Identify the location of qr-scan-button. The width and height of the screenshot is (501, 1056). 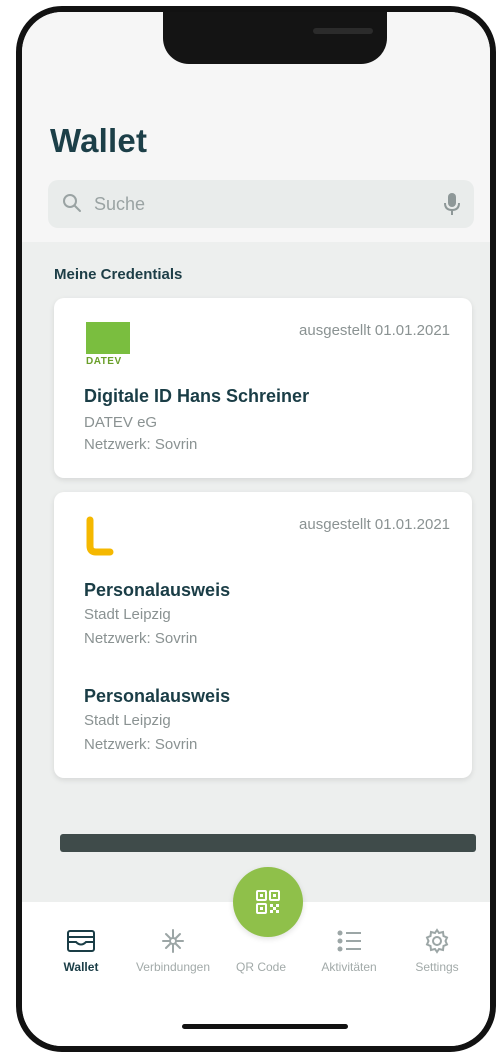
(268, 902).